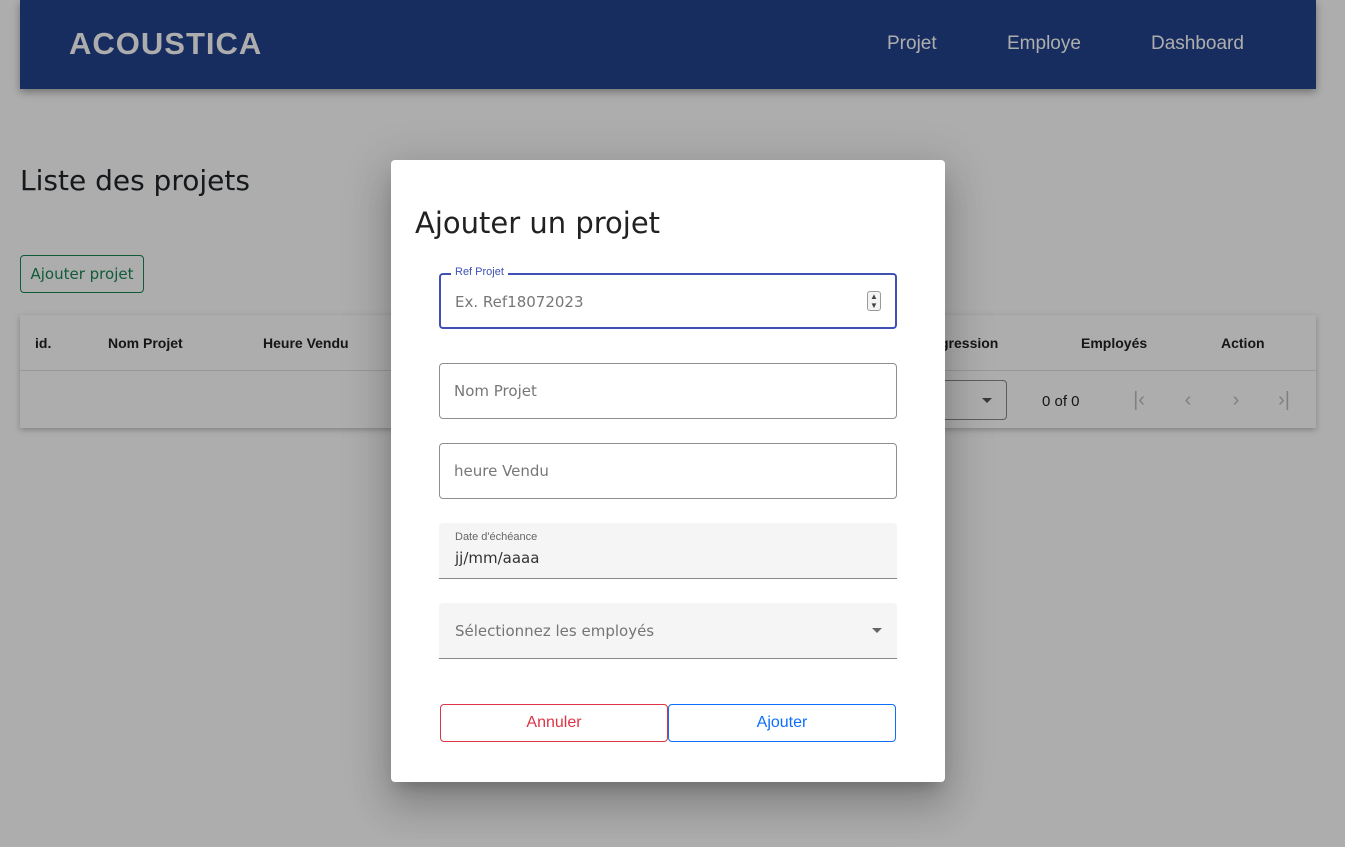  I want to click on employes-select: Sélectionnez les employés, so click(668, 631).